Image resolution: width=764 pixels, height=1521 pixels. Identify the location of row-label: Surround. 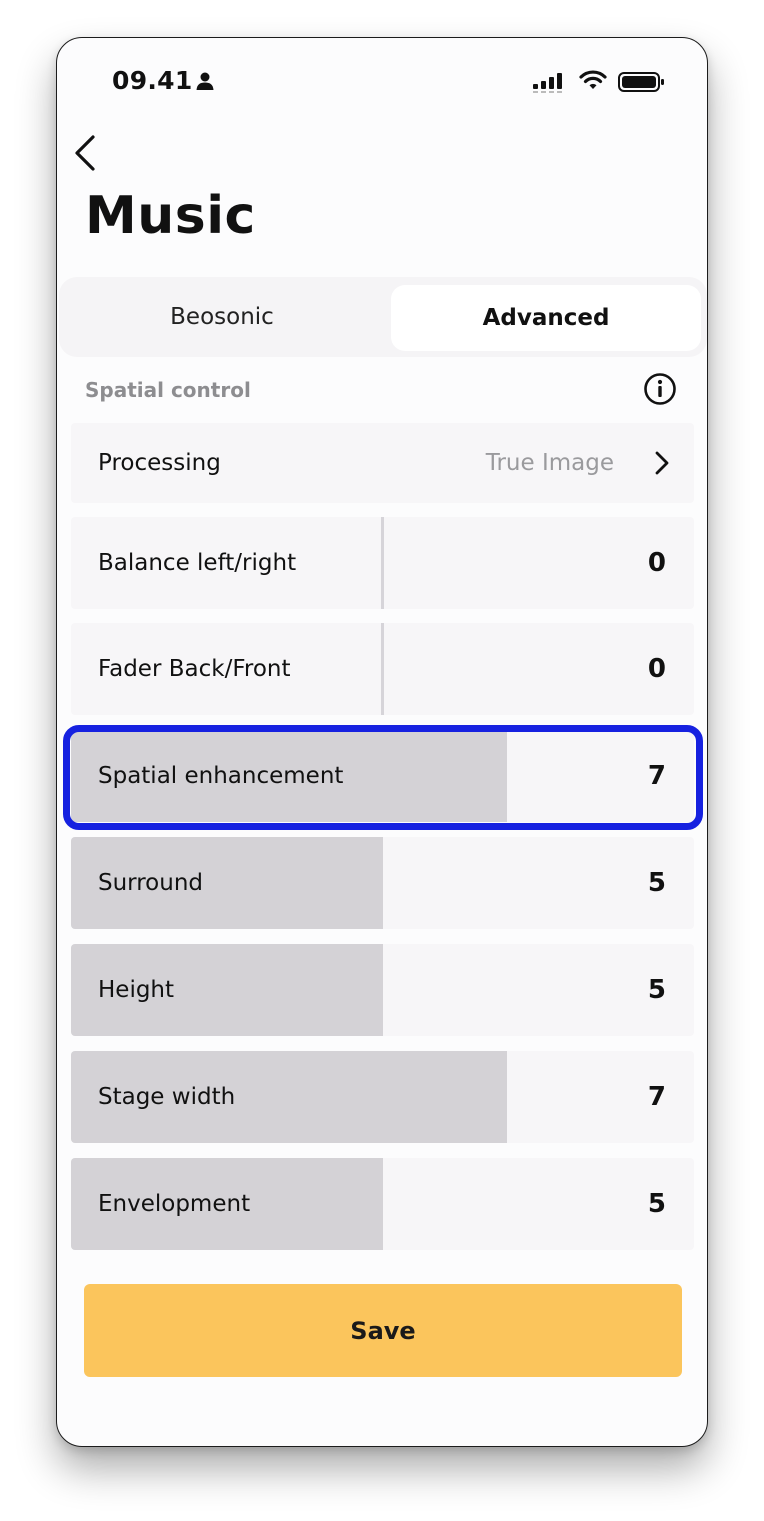
(151, 883).